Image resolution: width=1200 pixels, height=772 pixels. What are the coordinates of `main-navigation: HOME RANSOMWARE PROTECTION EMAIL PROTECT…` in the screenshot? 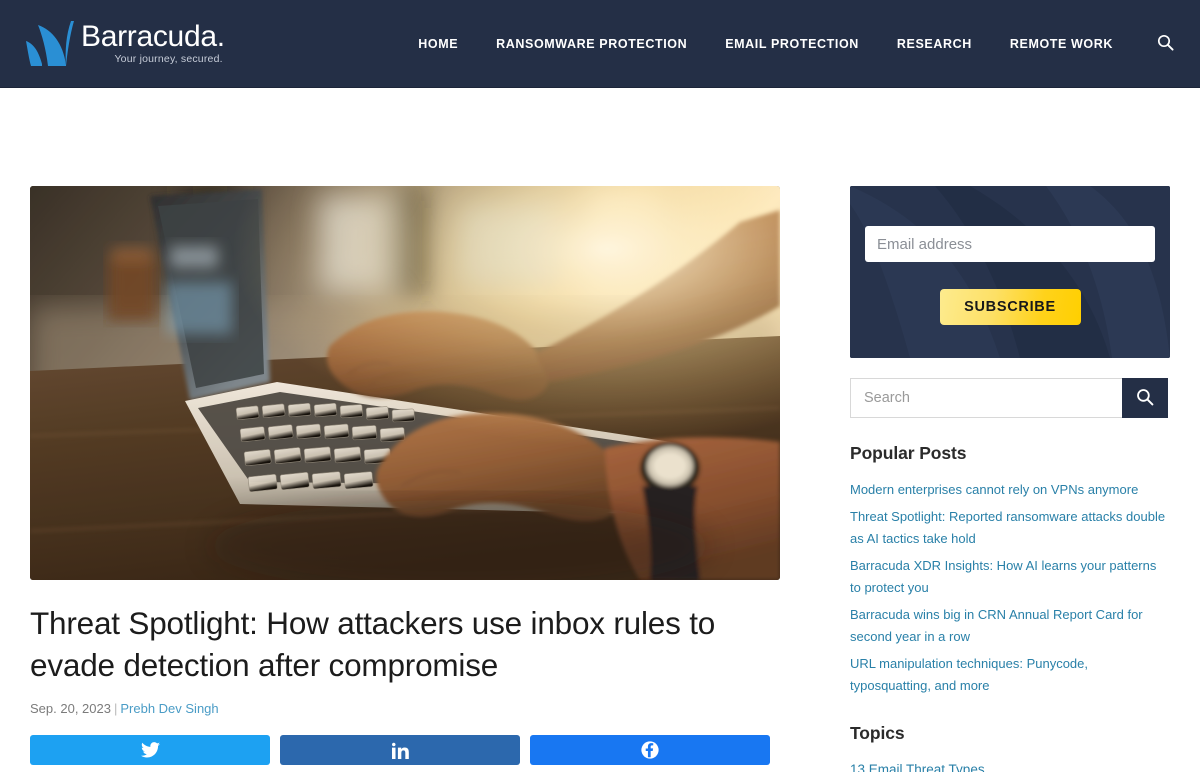 It's located at (799, 43).